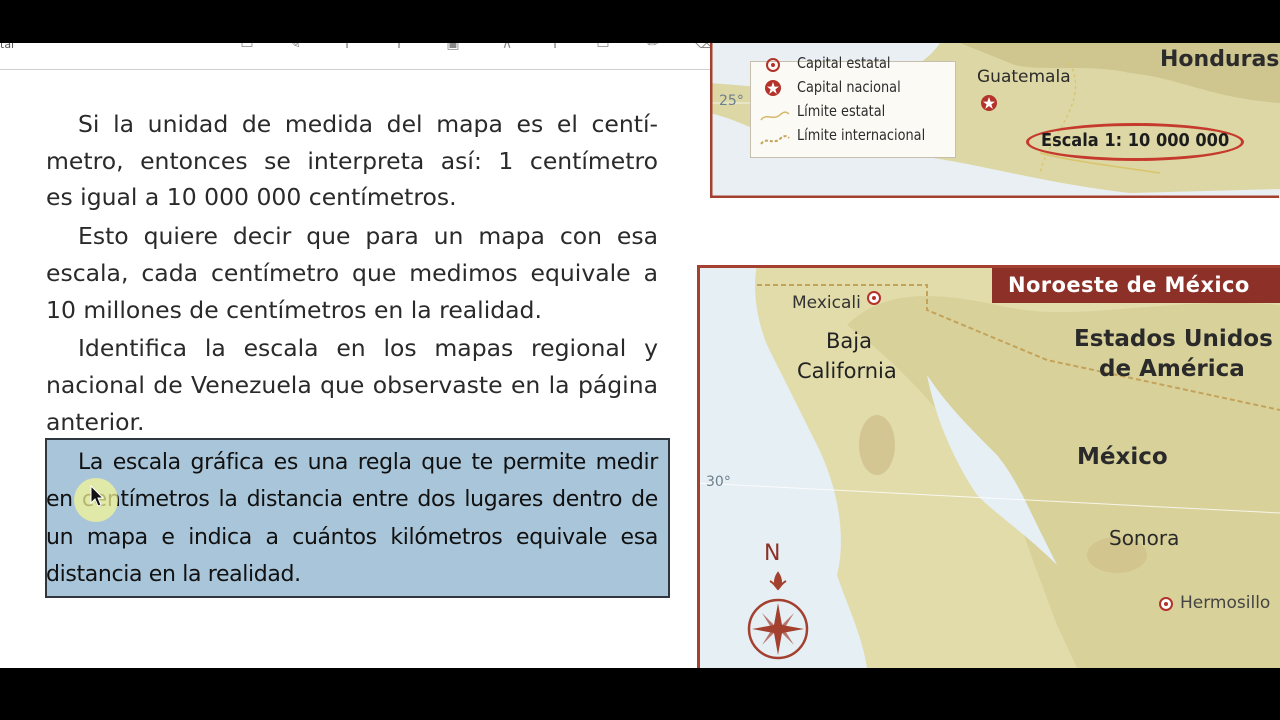 The width and height of the screenshot is (1280, 720). What do you see at coordinates (399, 47) in the screenshot?
I see `text-icon: T` at bounding box center [399, 47].